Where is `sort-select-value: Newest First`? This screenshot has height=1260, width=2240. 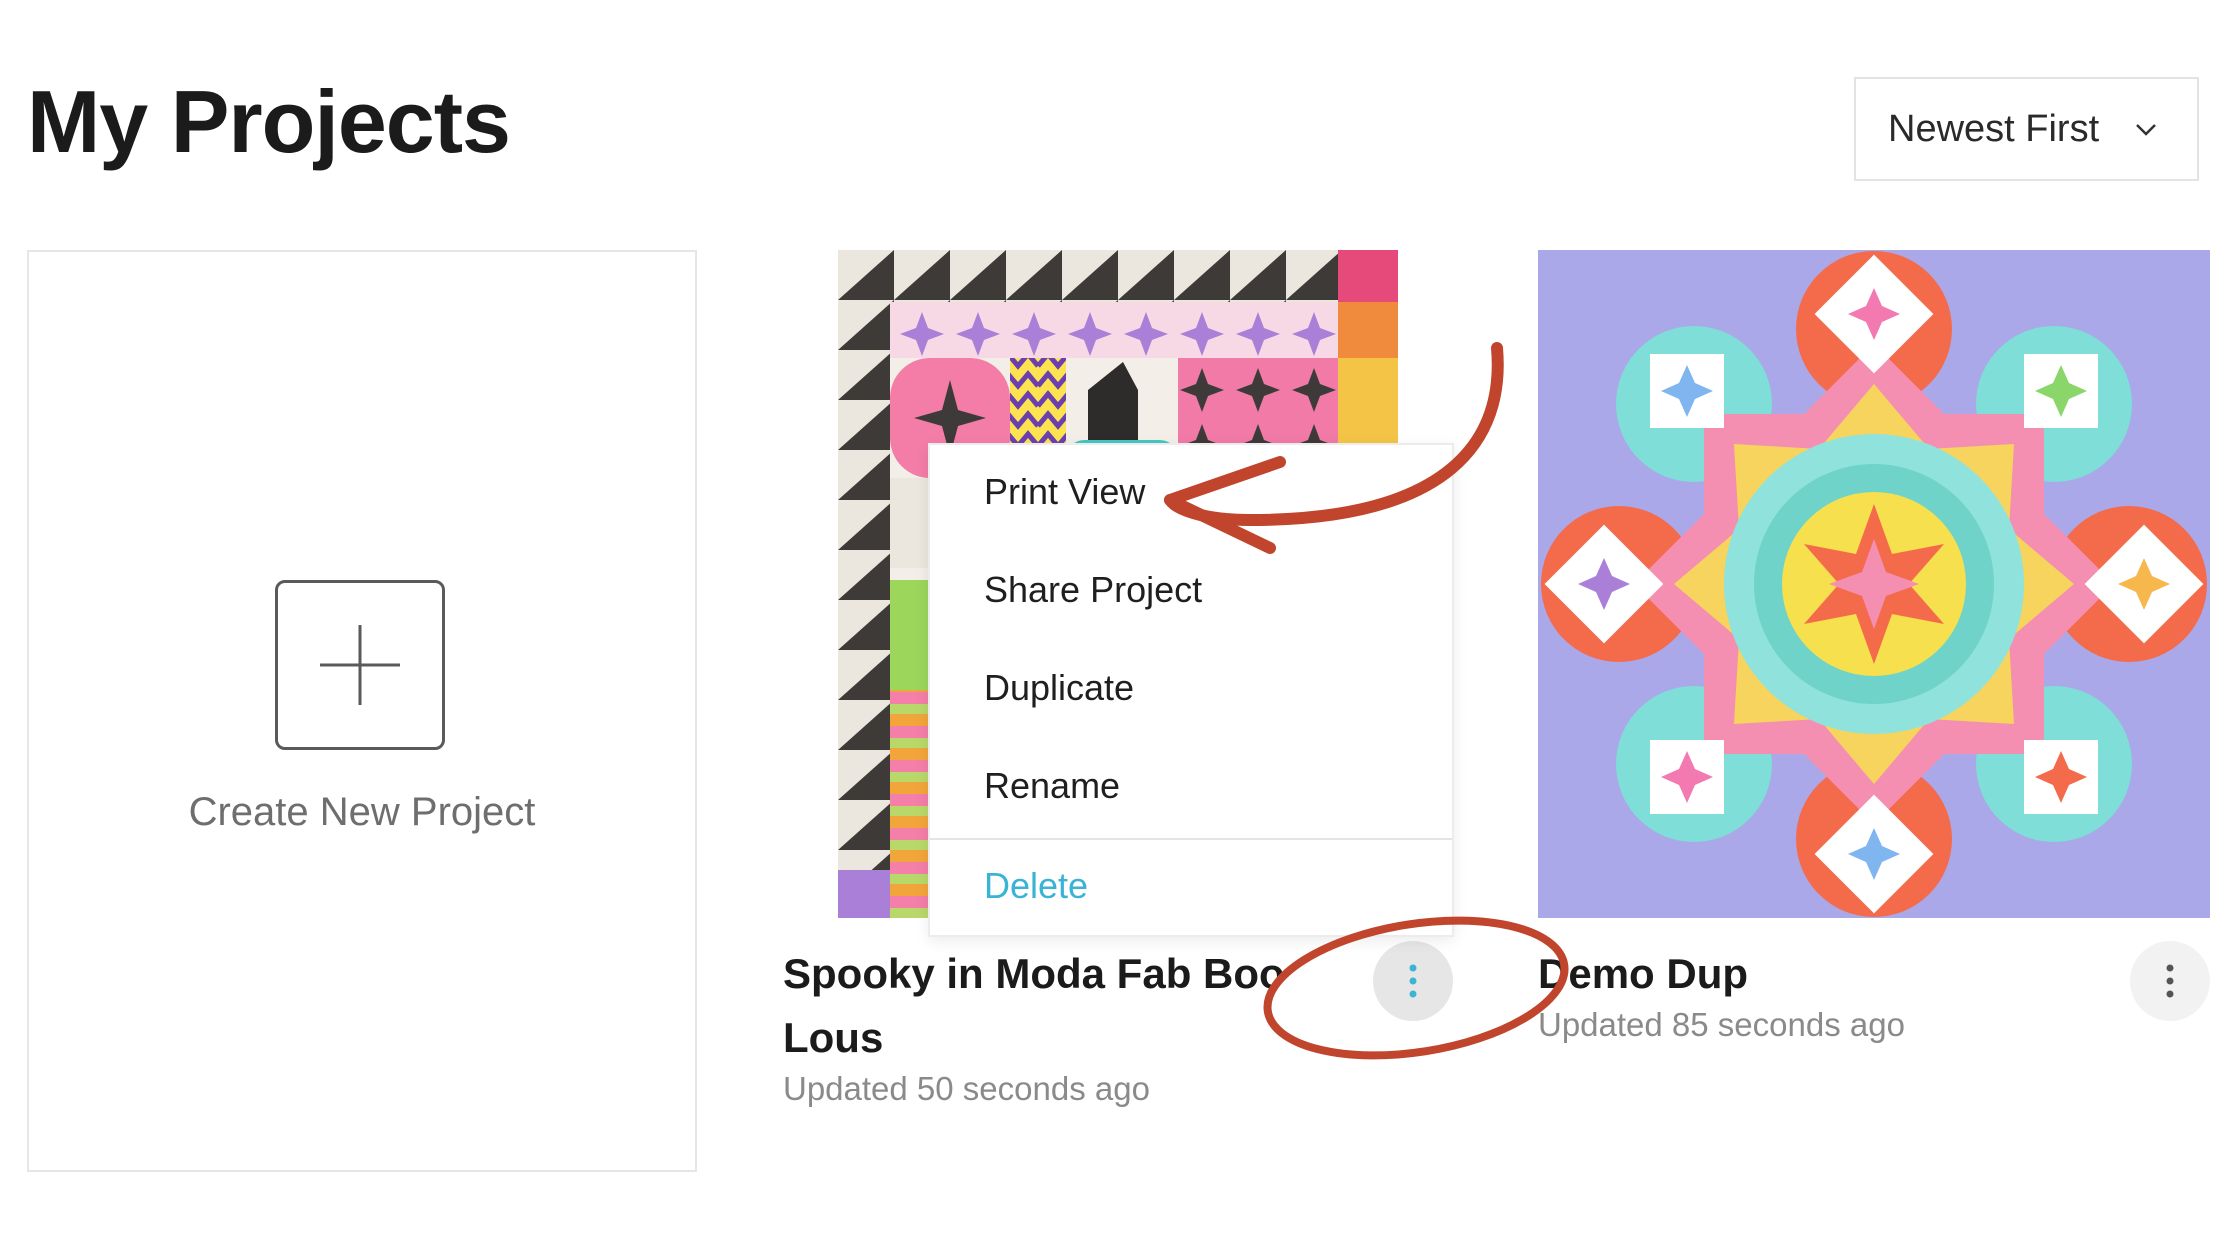
sort-select-value: Newest First is located at coordinates (1994, 128).